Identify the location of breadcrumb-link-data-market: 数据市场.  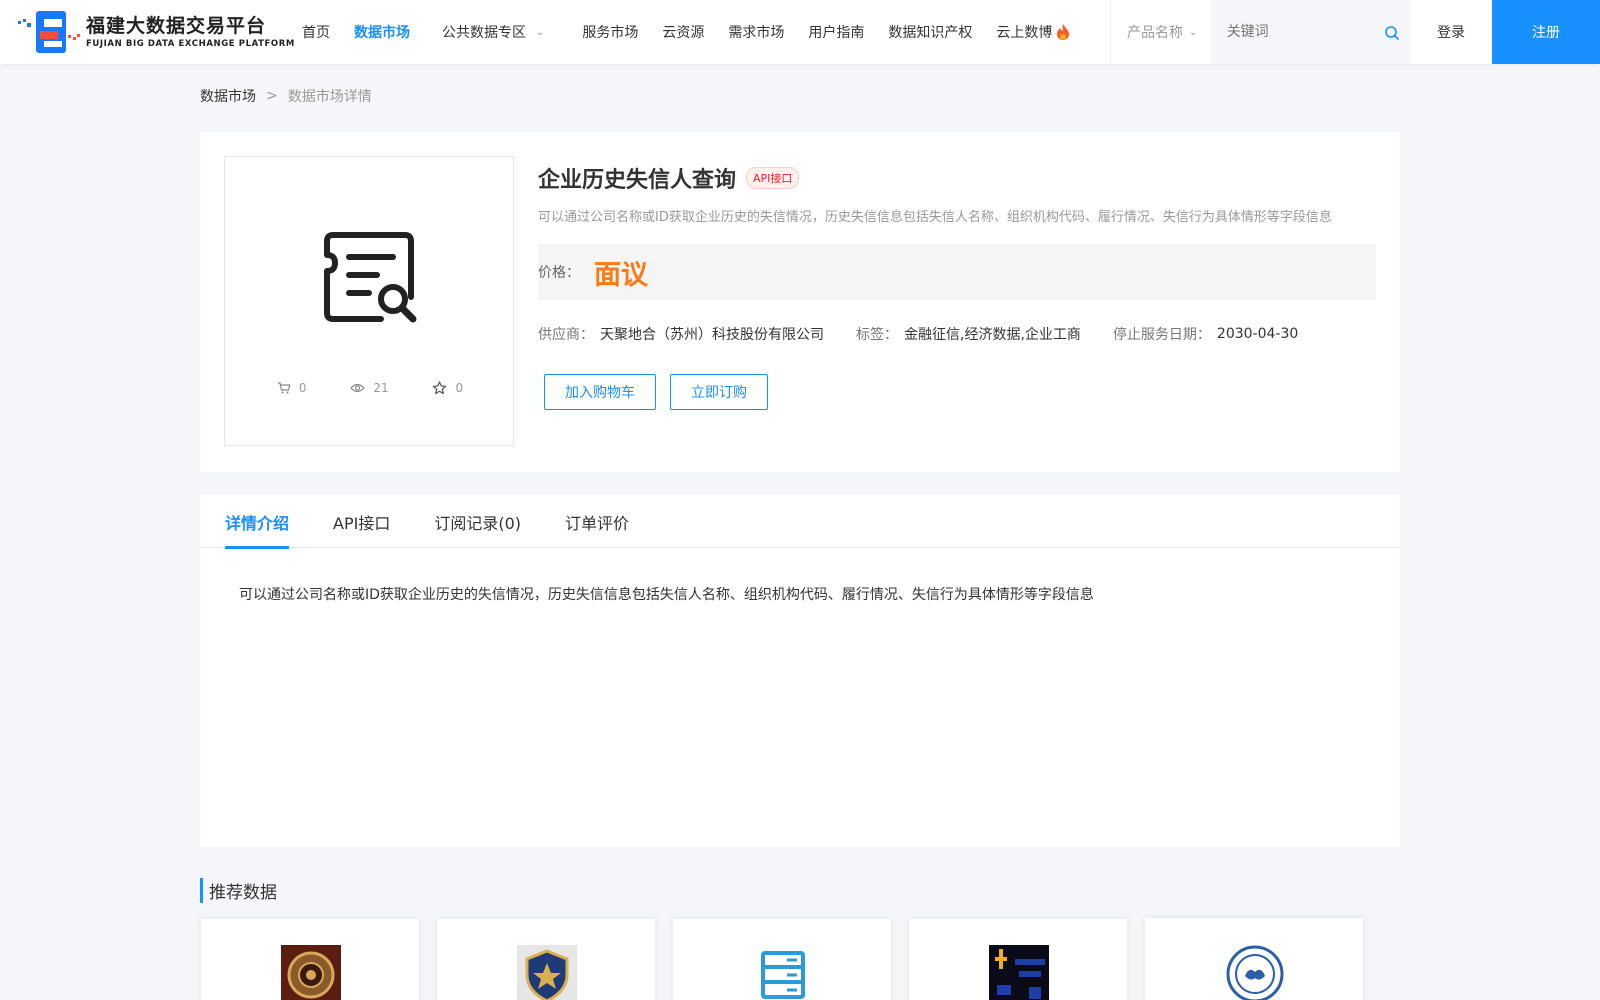
(228, 96).